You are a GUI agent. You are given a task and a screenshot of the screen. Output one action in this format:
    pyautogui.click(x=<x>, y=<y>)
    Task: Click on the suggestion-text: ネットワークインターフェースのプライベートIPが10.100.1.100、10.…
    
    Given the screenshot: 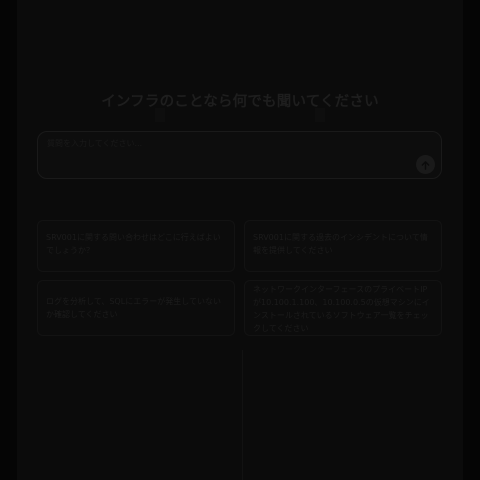 What is the action you would take?
    pyautogui.click(x=341, y=309)
    